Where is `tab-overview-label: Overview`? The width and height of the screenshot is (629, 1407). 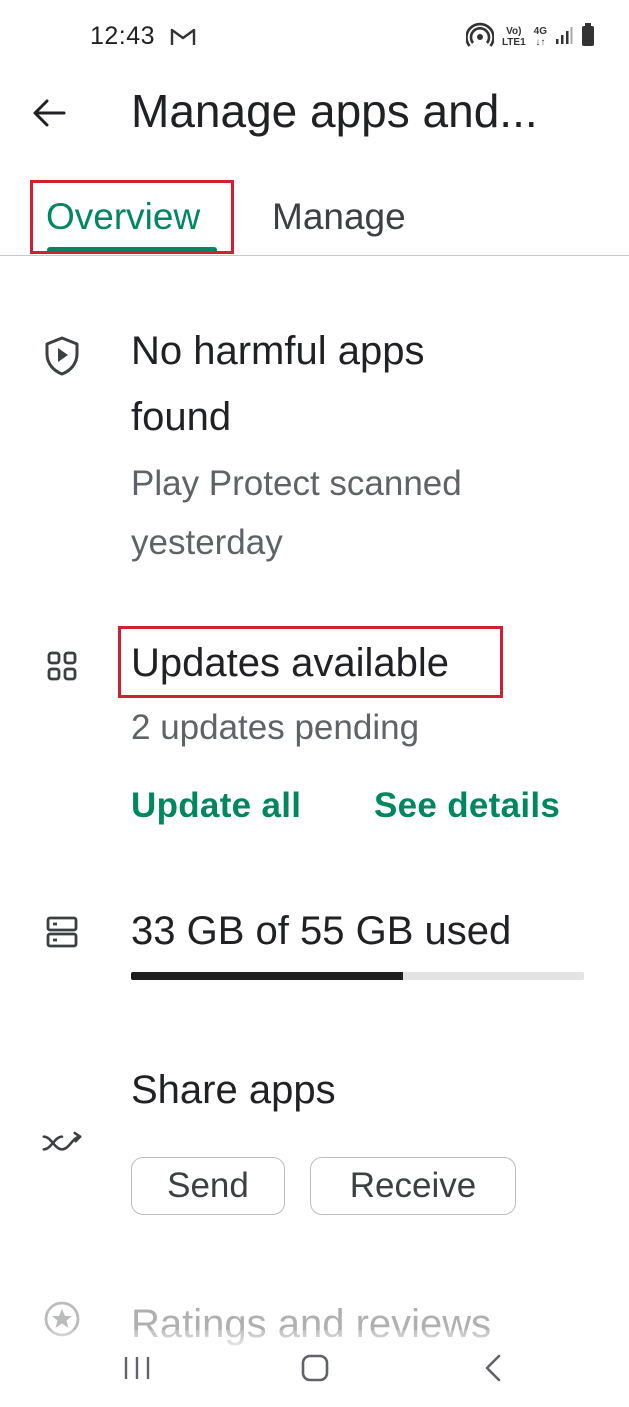 tab-overview-label: Overview is located at coordinates (123, 216).